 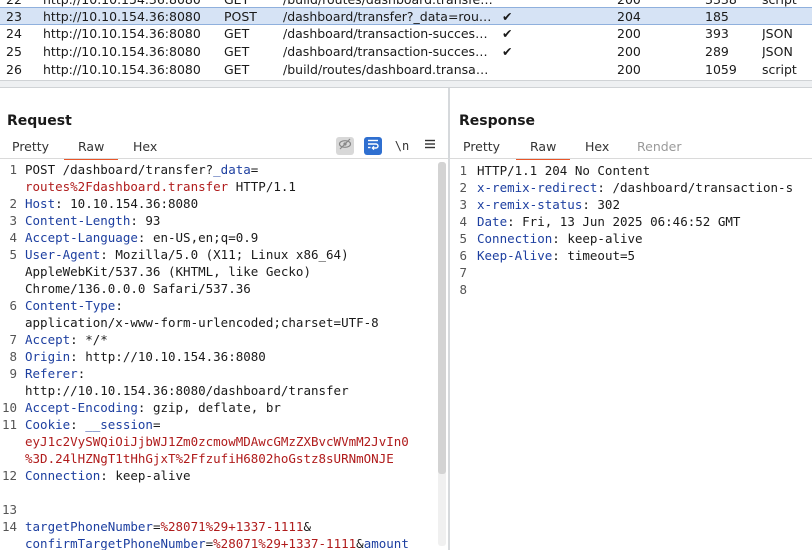 What do you see at coordinates (373, 146) in the screenshot?
I see `wrap-lines-icon` at bounding box center [373, 146].